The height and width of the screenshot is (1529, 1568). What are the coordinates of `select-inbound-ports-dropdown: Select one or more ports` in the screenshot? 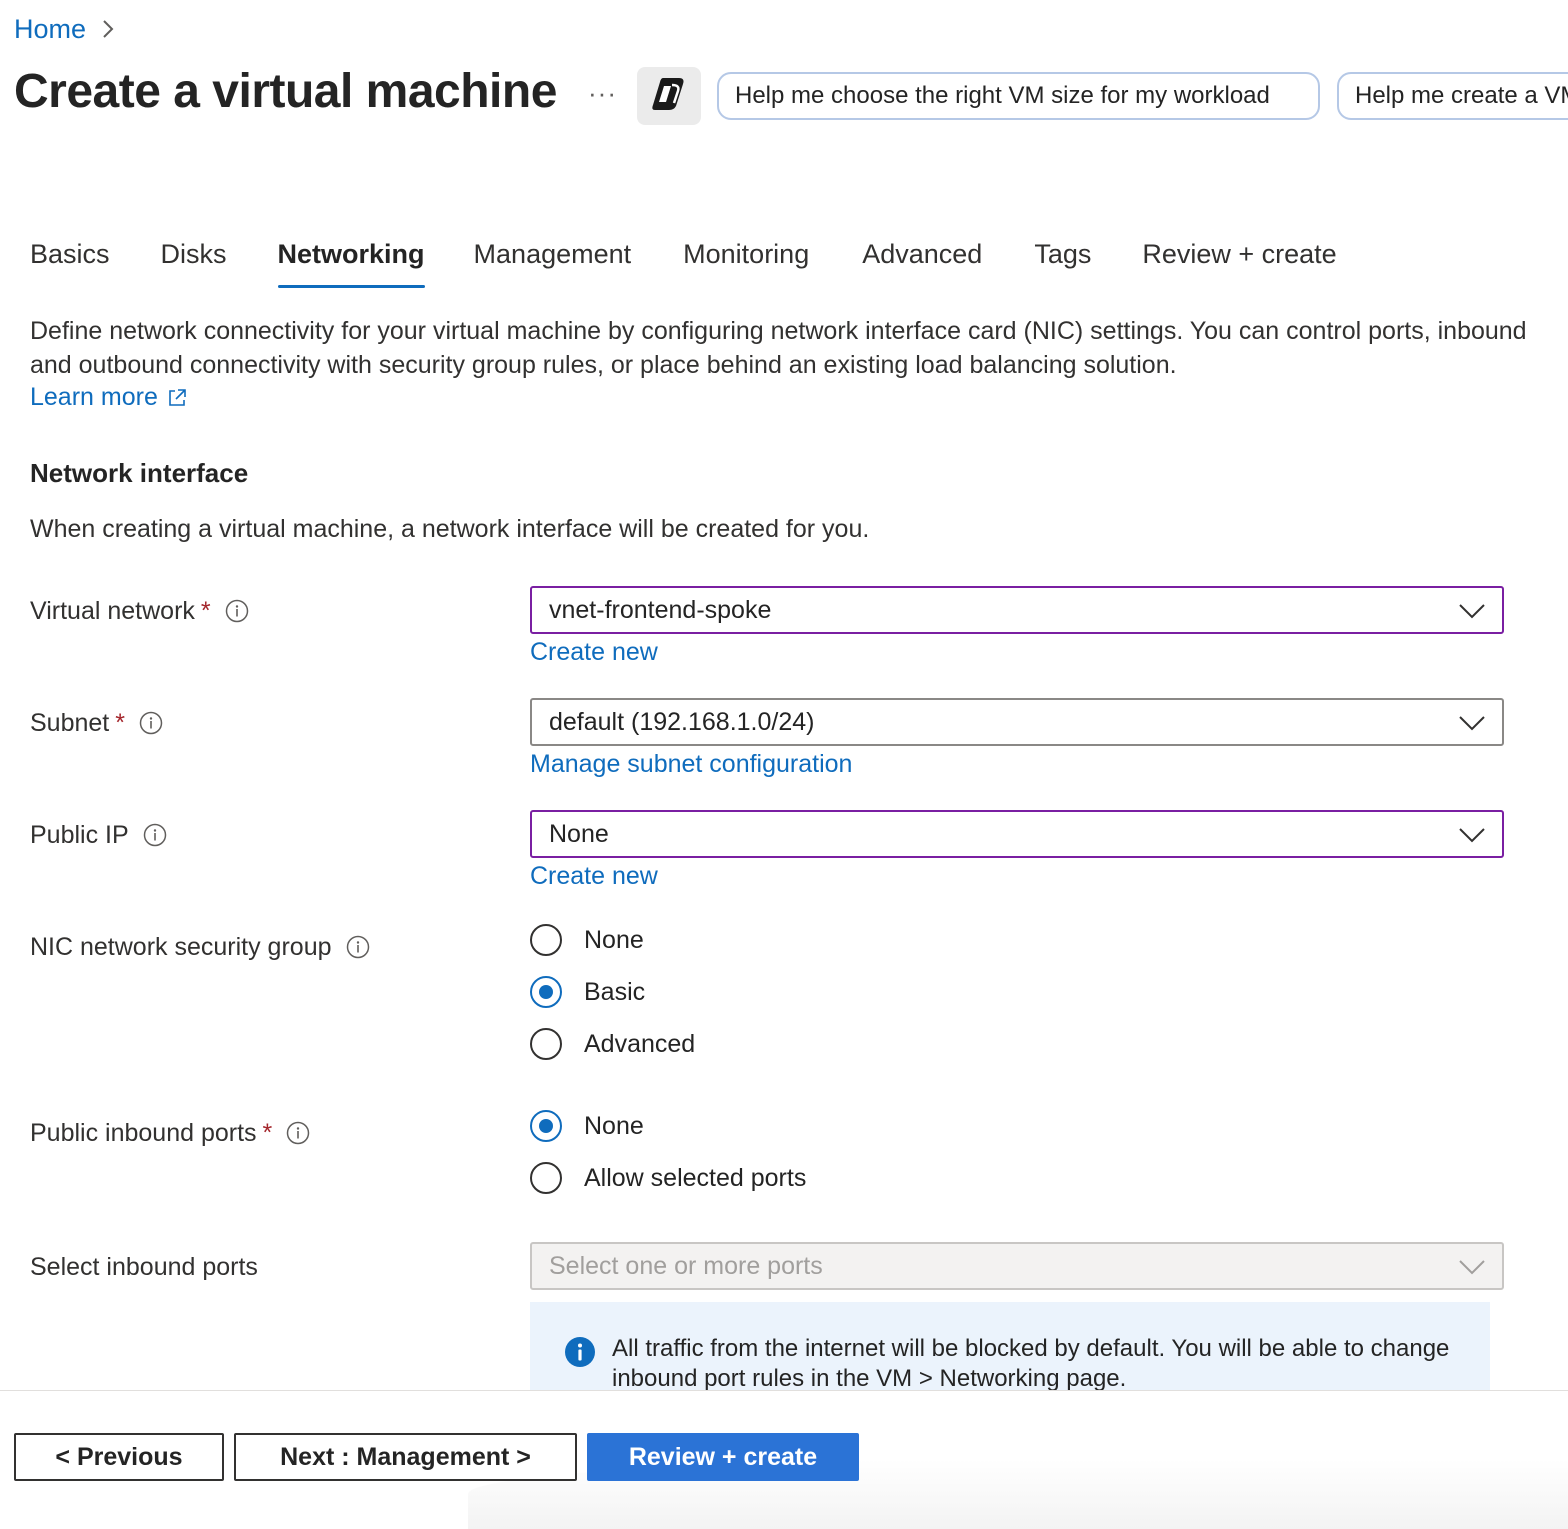 It's located at (1017, 1266).